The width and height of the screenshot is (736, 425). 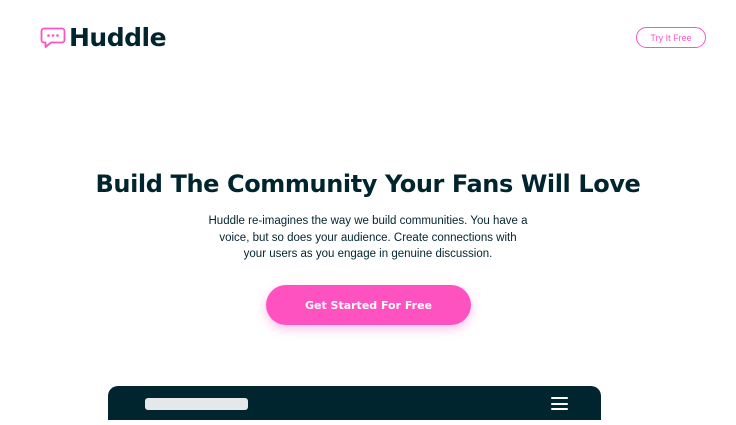 I want to click on logo: Huddle, so click(x=103, y=37).